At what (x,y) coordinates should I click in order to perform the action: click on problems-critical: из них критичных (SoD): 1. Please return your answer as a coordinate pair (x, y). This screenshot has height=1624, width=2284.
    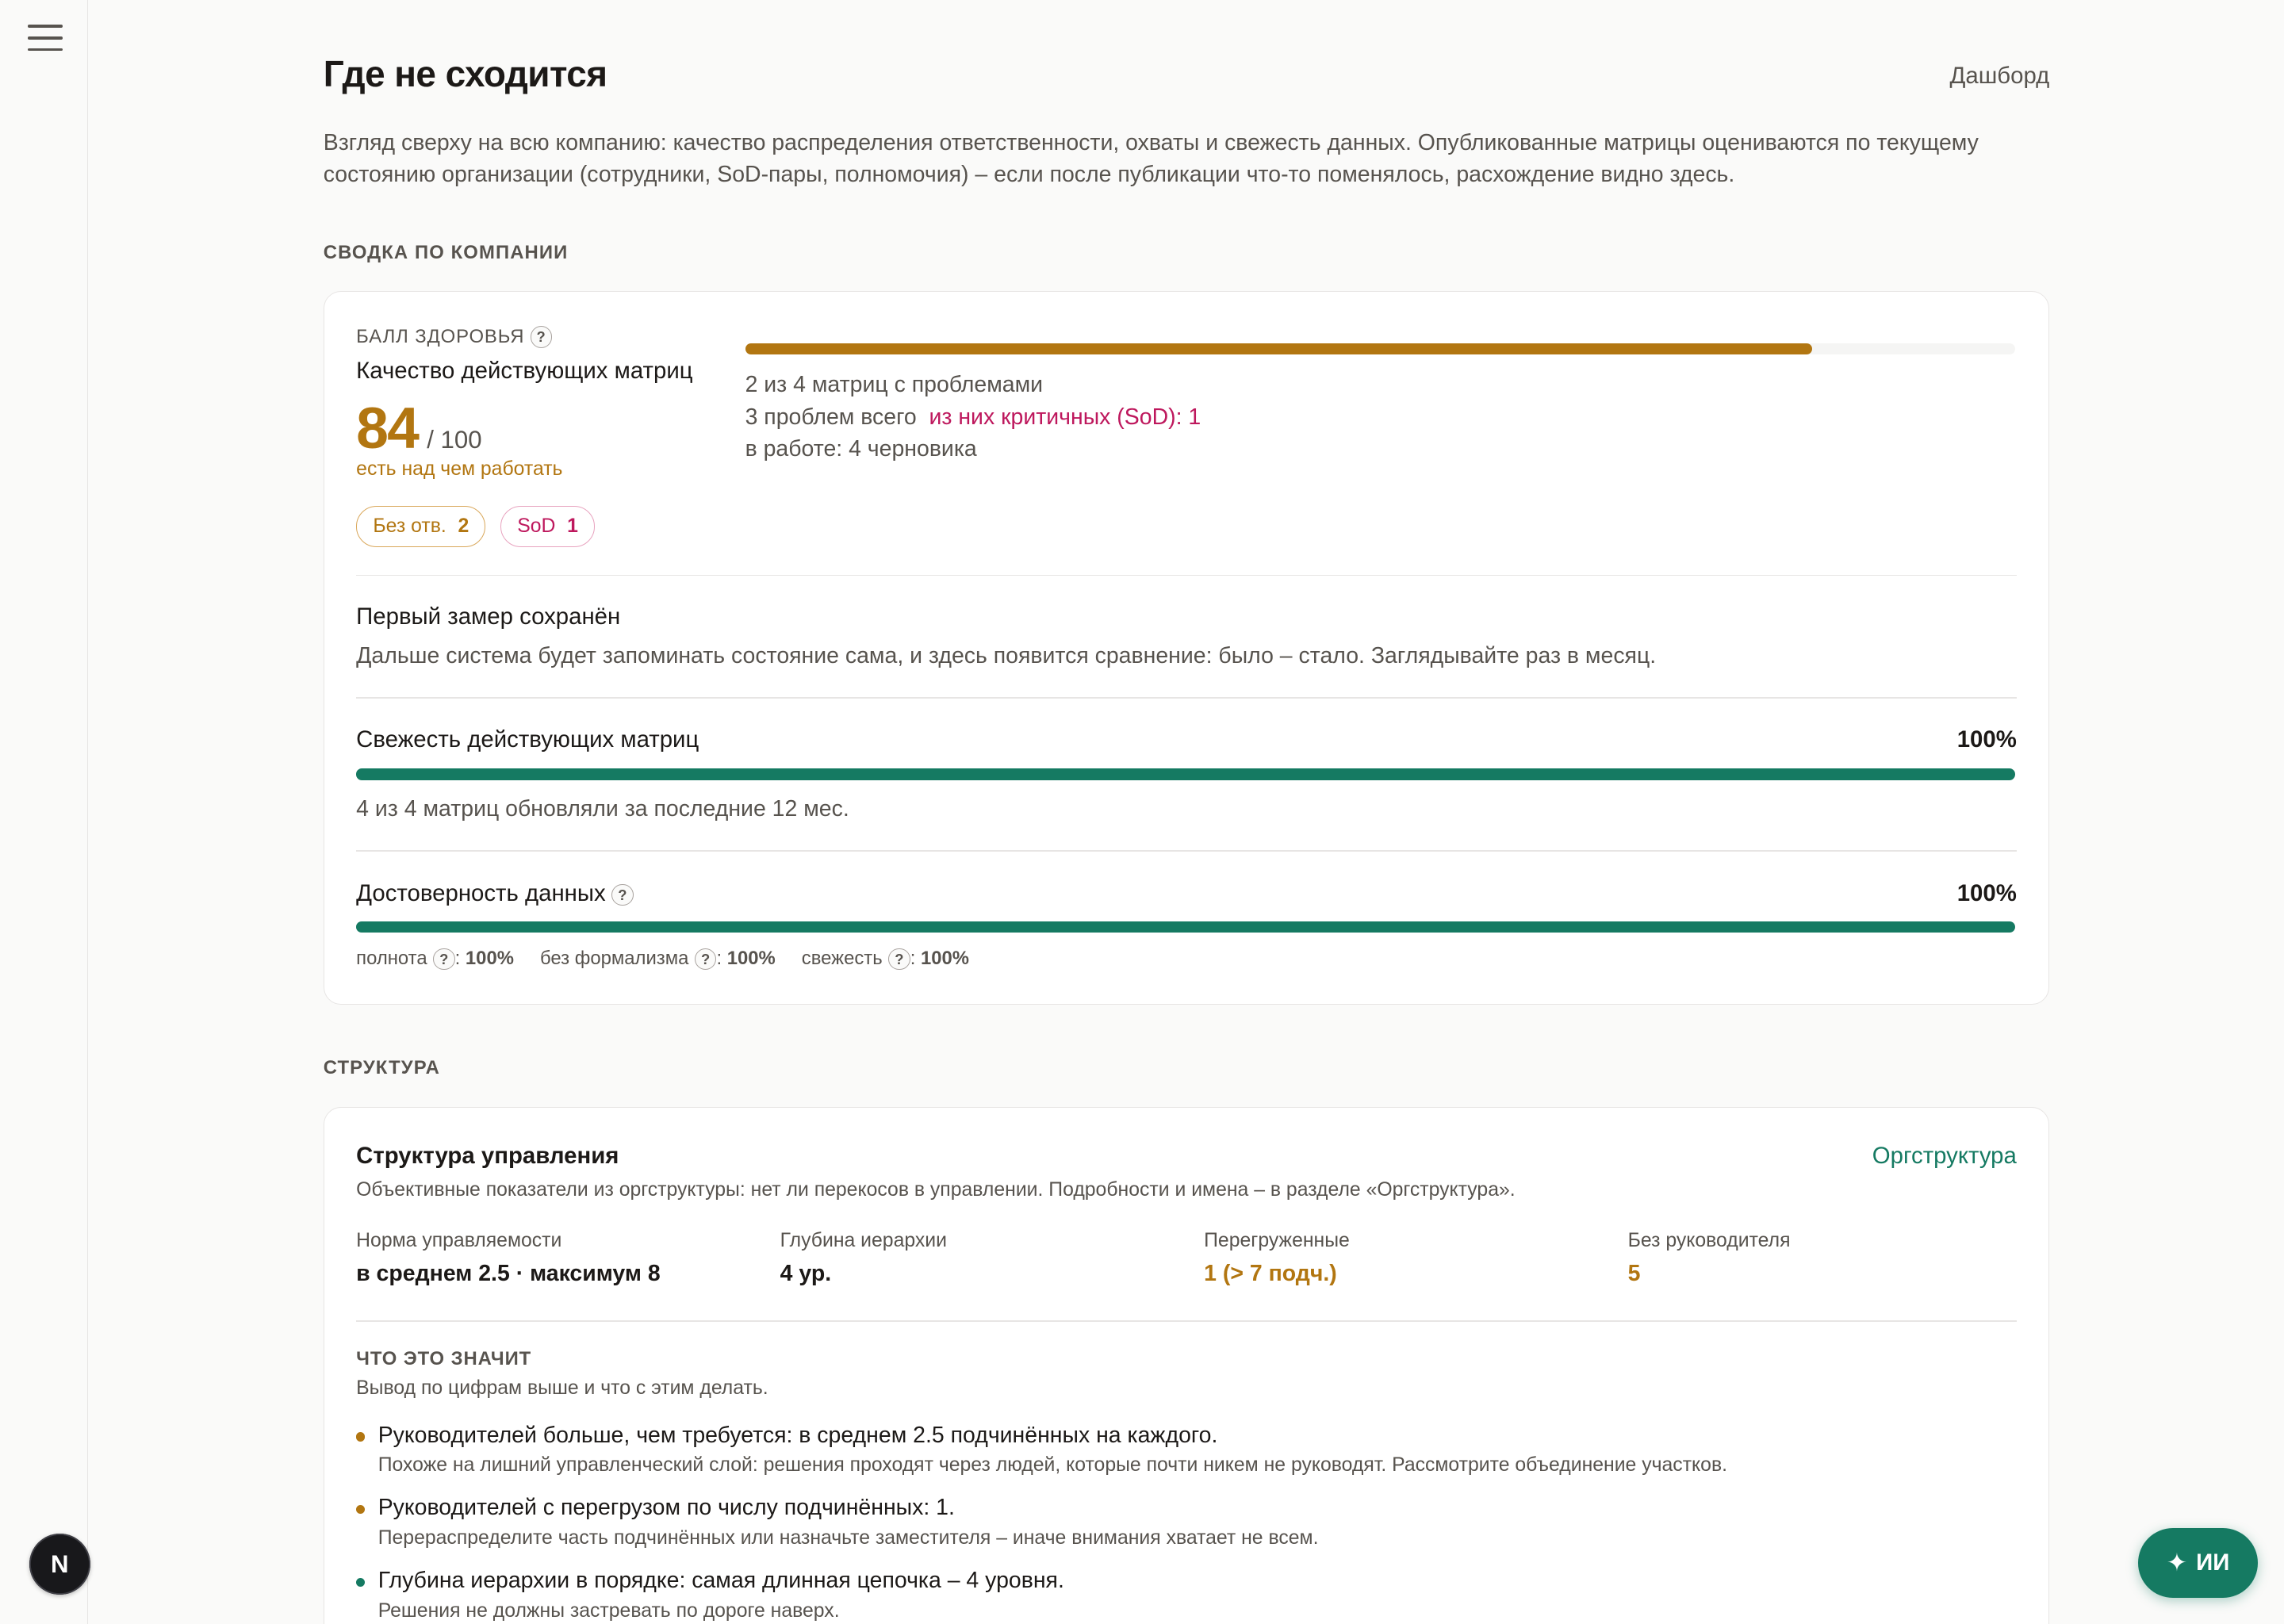
    Looking at the image, I should click on (1065, 417).